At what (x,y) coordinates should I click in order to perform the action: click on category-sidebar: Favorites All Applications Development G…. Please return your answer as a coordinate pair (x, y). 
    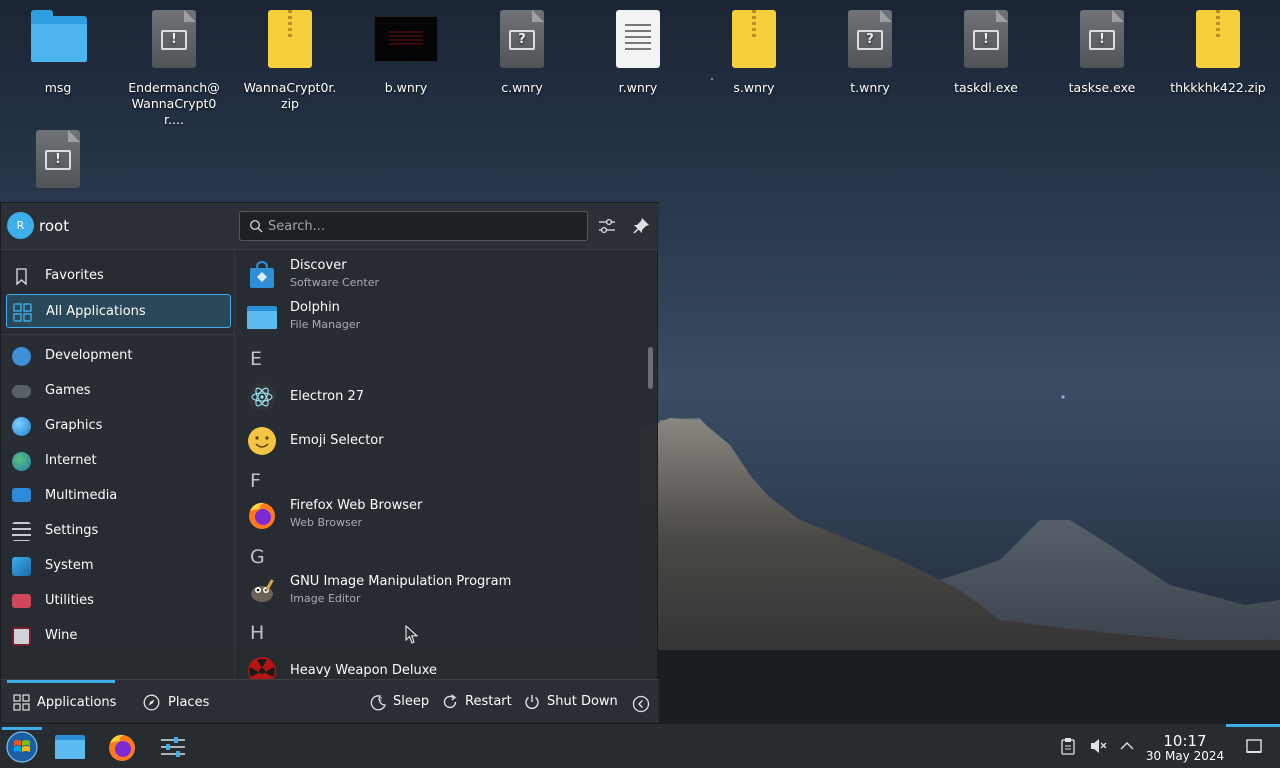
    Looking at the image, I should click on (118, 465).